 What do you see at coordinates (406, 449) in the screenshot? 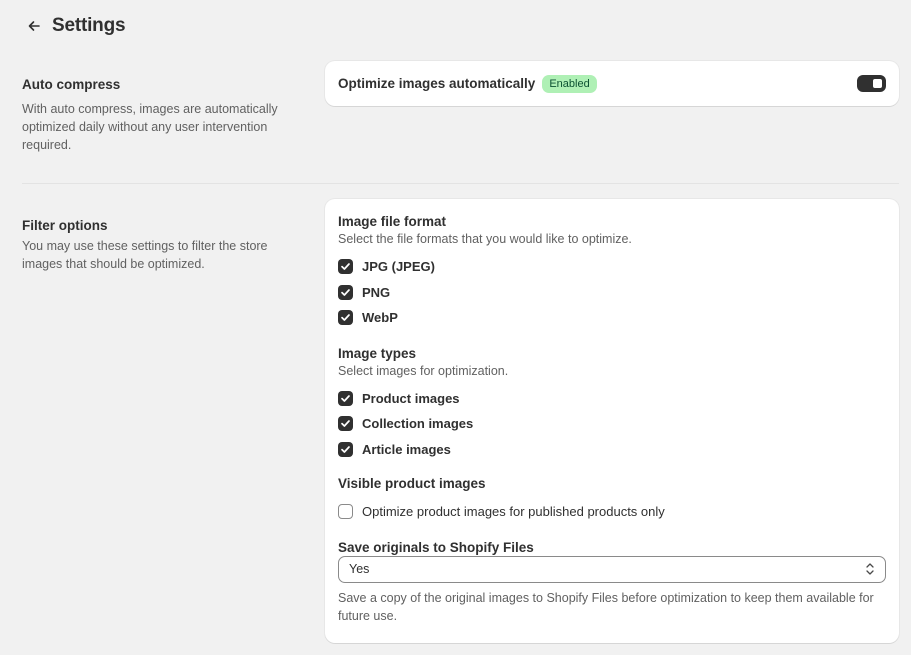
I see `checkbox-label: Article images` at bounding box center [406, 449].